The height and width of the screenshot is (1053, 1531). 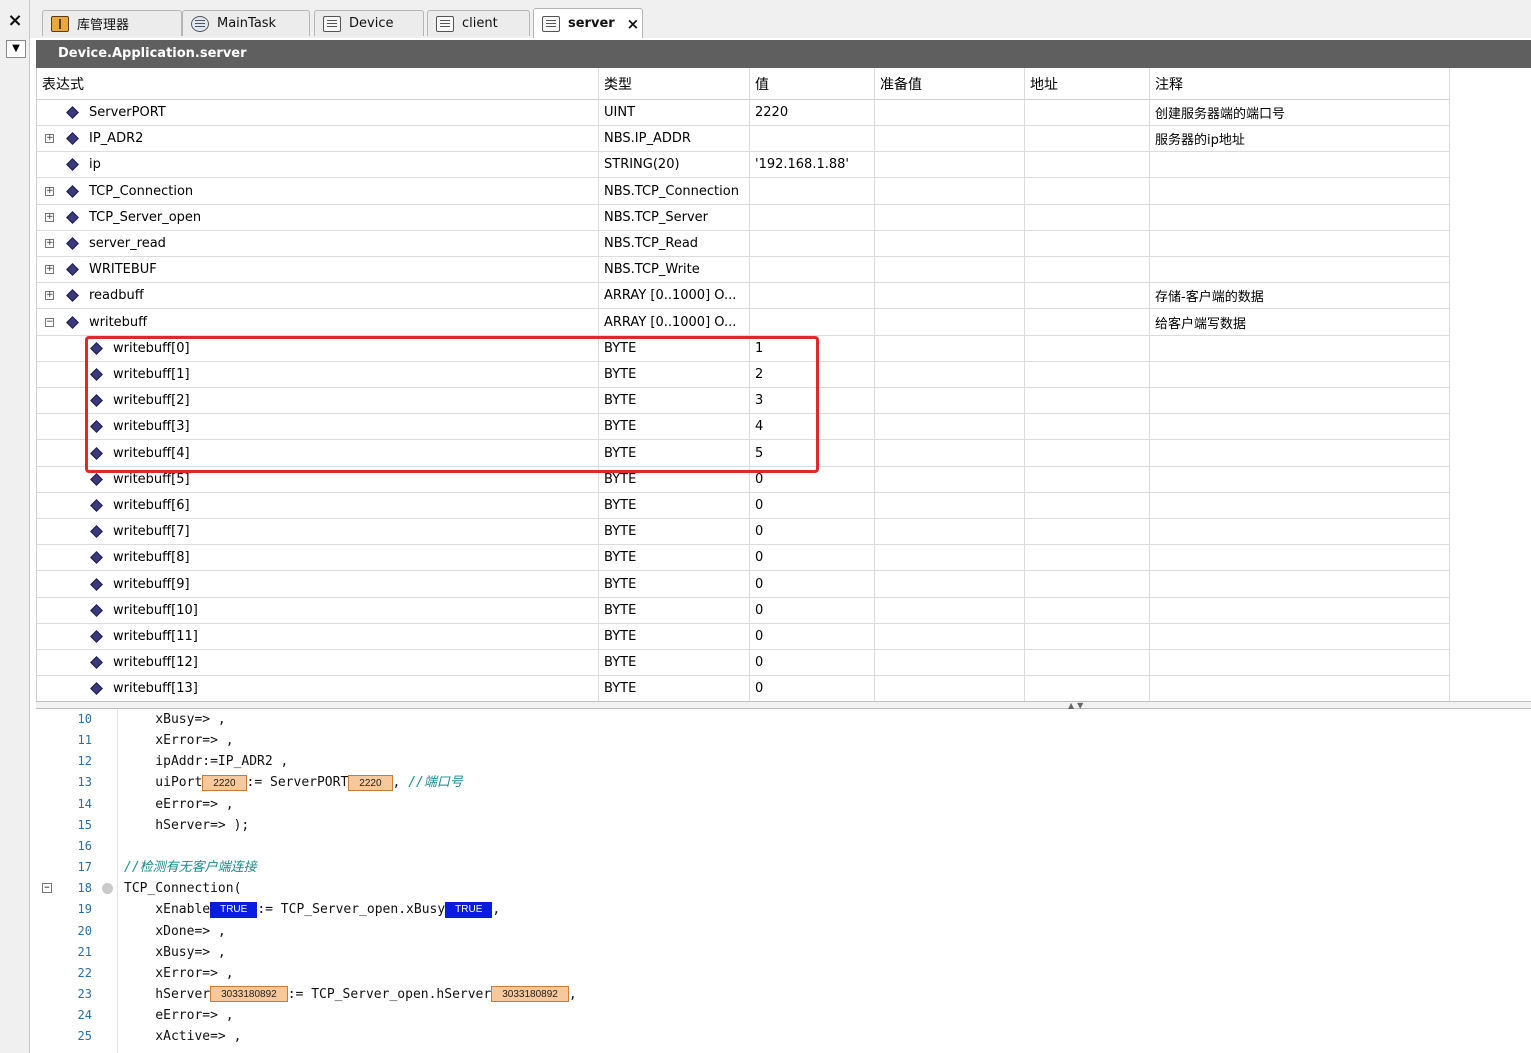 What do you see at coordinates (783, 952) in the screenshot?
I see `code-line: 21 xBusy=> ,` at bounding box center [783, 952].